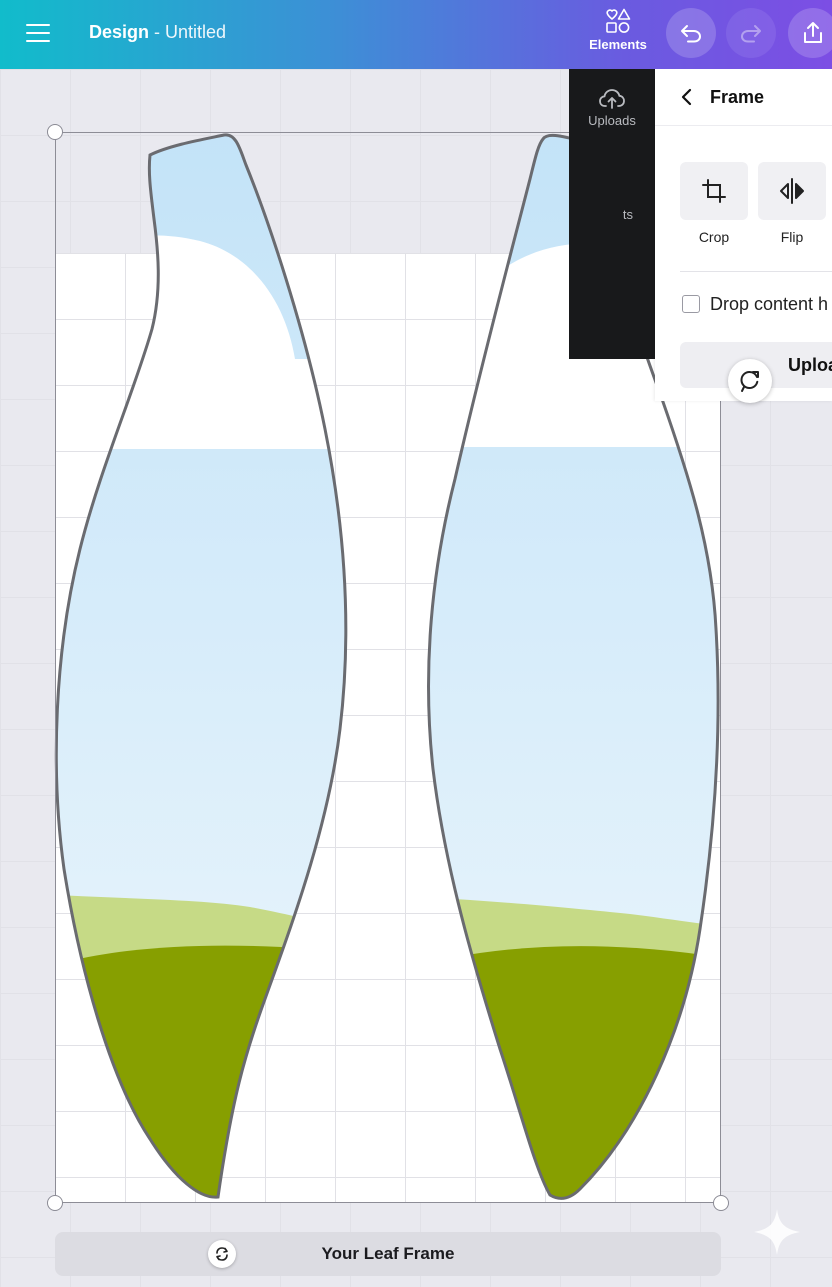 The width and height of the screenshot is (832, 1287). What do you see at coordinates (792, 237) in the screenshot?
I see `flip-label: Flip` at bounding box center [792, 237].